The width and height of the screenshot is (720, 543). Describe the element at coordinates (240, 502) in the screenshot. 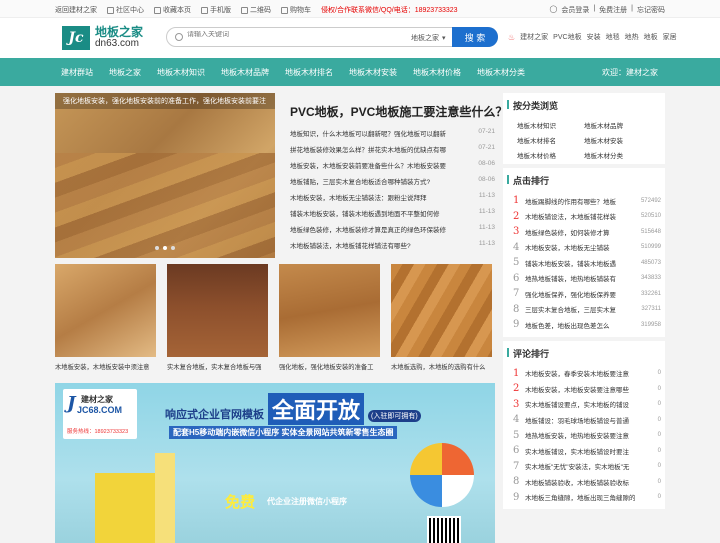

I see `banner-free: 免费` at that location.